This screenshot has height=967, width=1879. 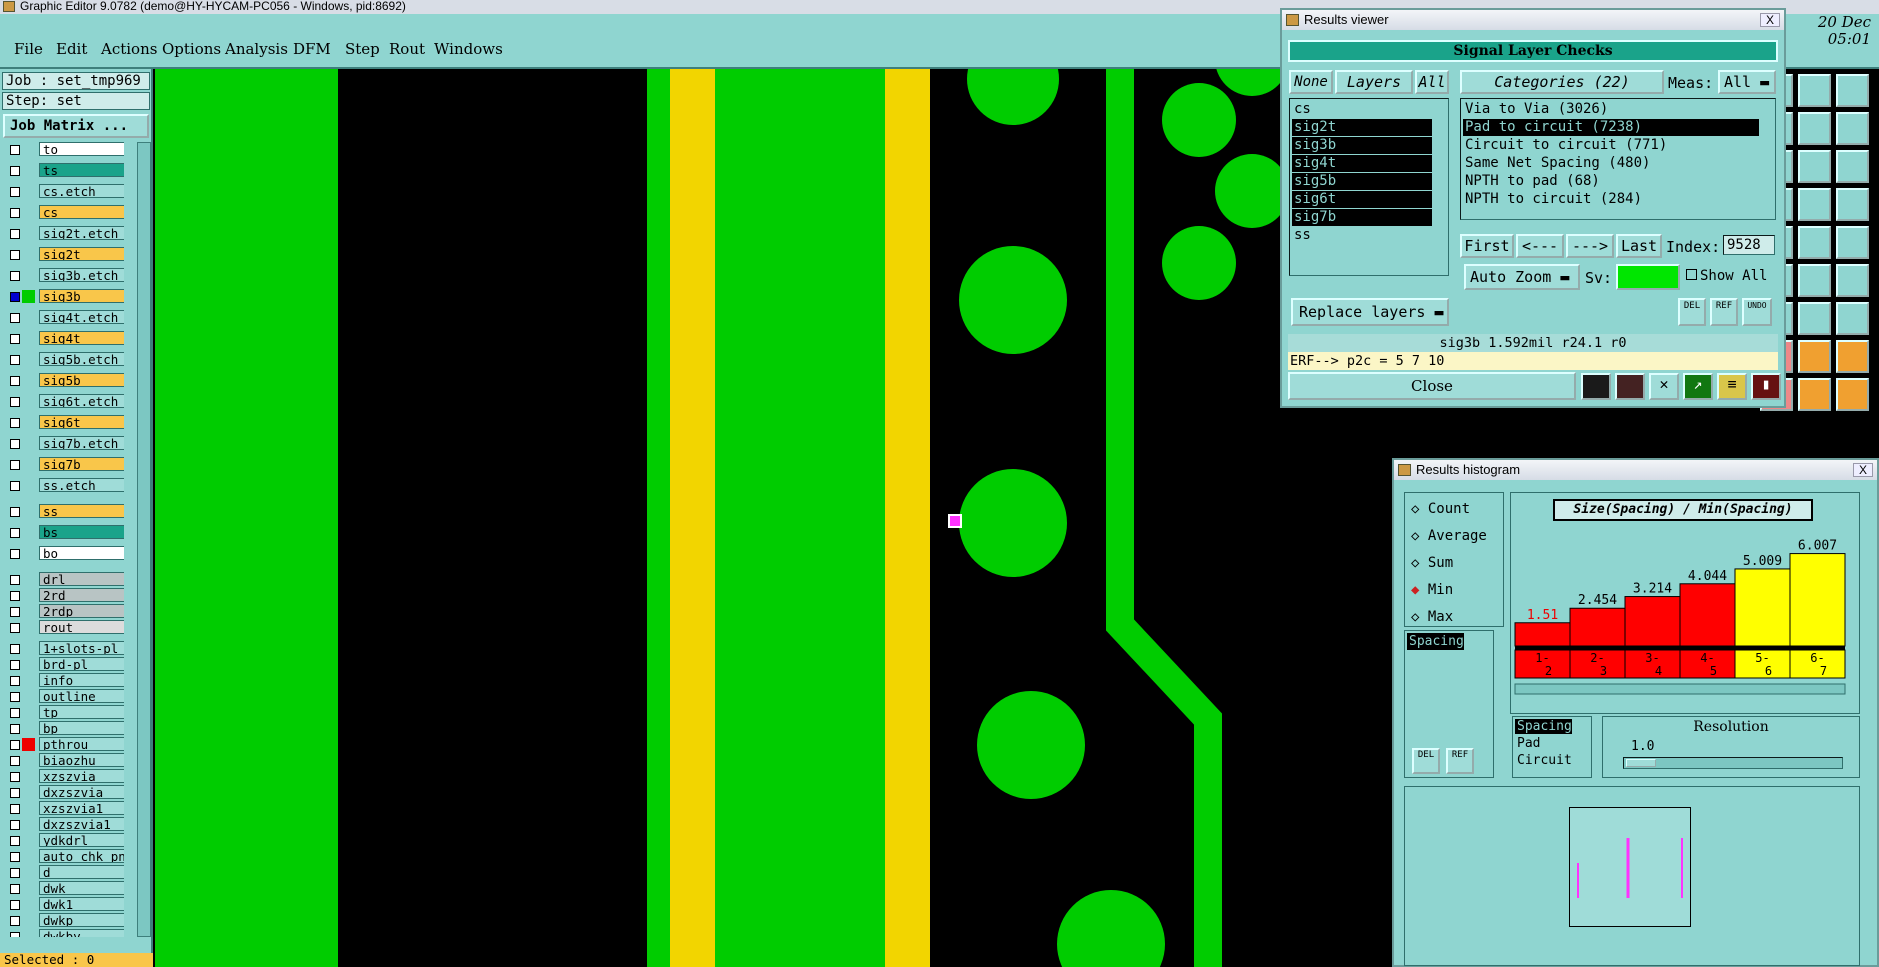 What do you see at coordinates (1590, 246) in the screenshot?
I see `next-button: --->` at bounding box center [1590, 246].